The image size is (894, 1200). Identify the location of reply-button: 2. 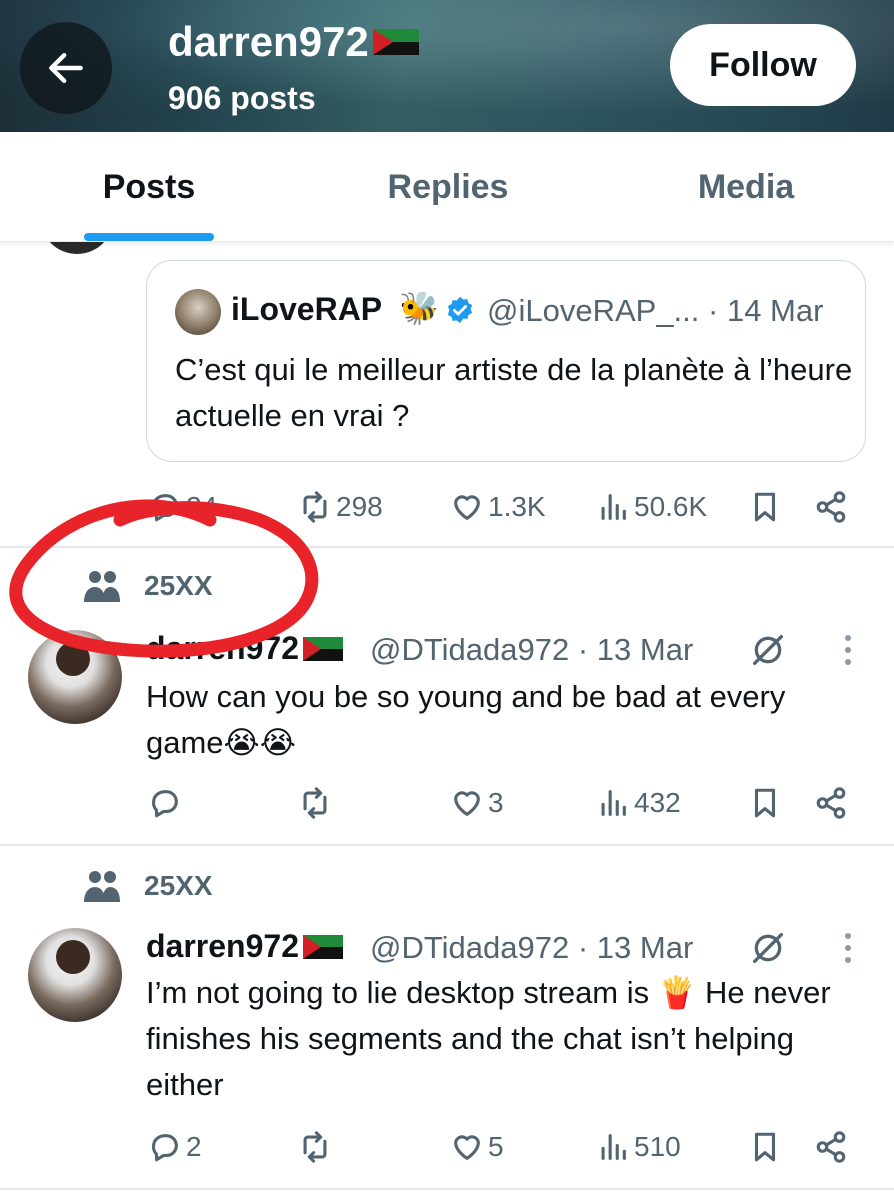
(175, 1147).